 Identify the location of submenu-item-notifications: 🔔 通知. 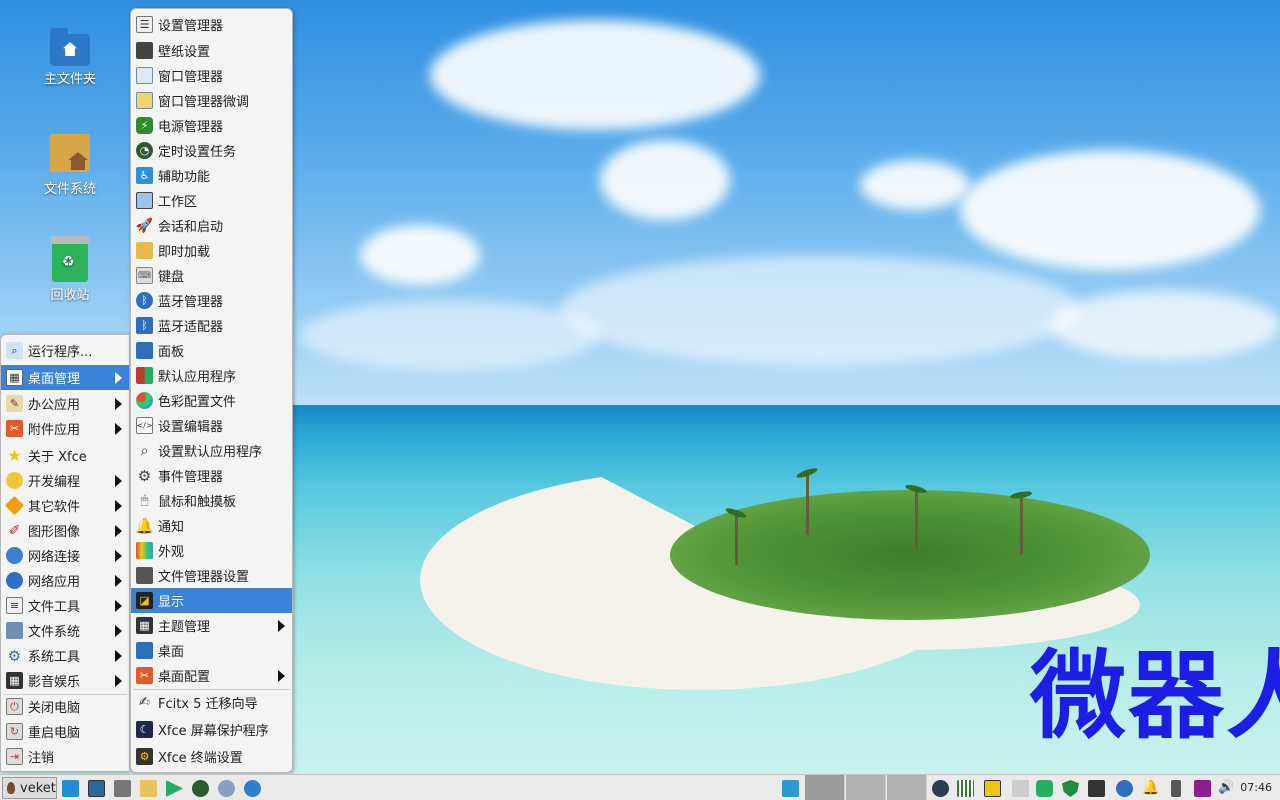
(211, 525).